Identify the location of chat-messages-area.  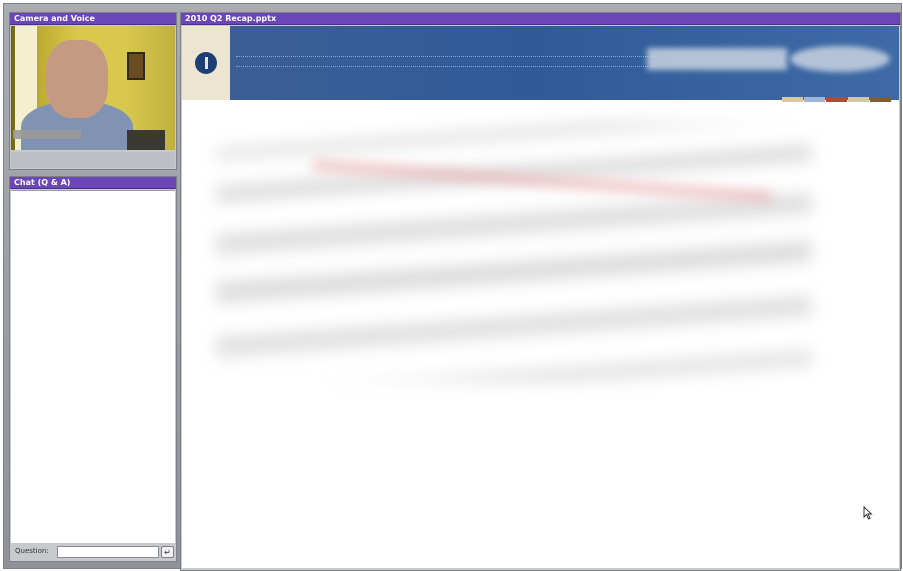
(93, 366).